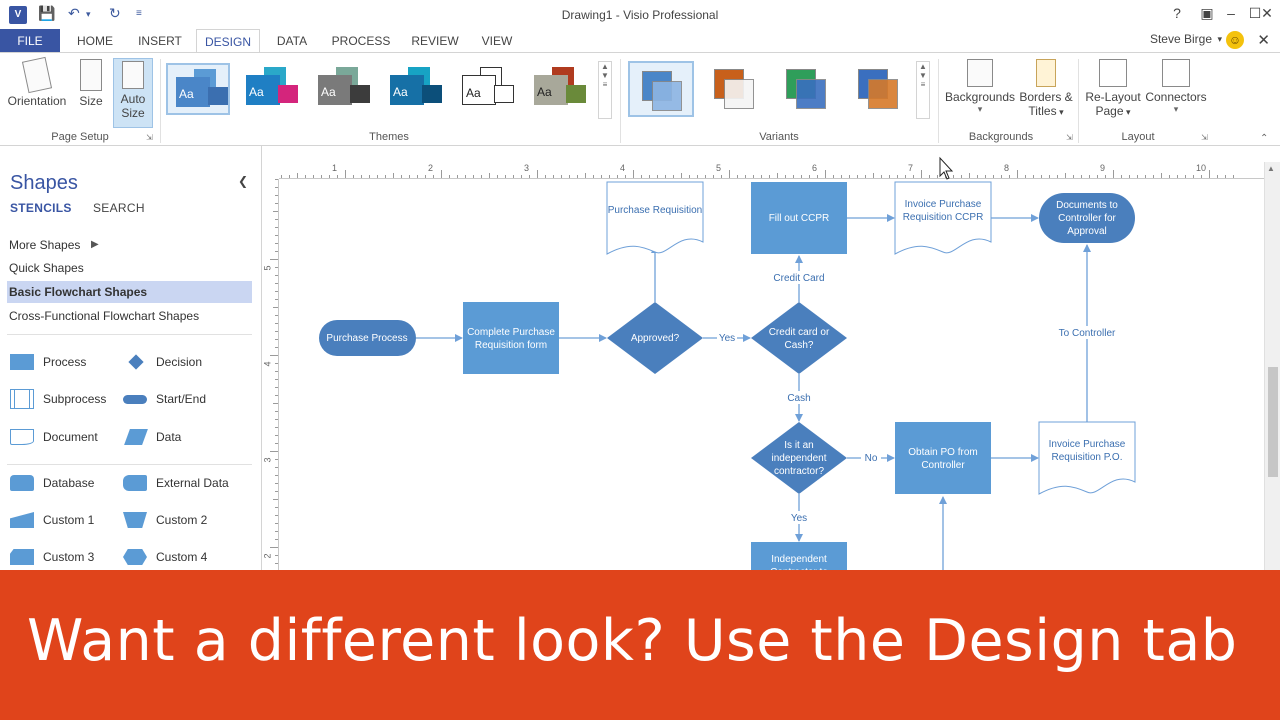  I want to click on custom2-icon, so click(135, 520).